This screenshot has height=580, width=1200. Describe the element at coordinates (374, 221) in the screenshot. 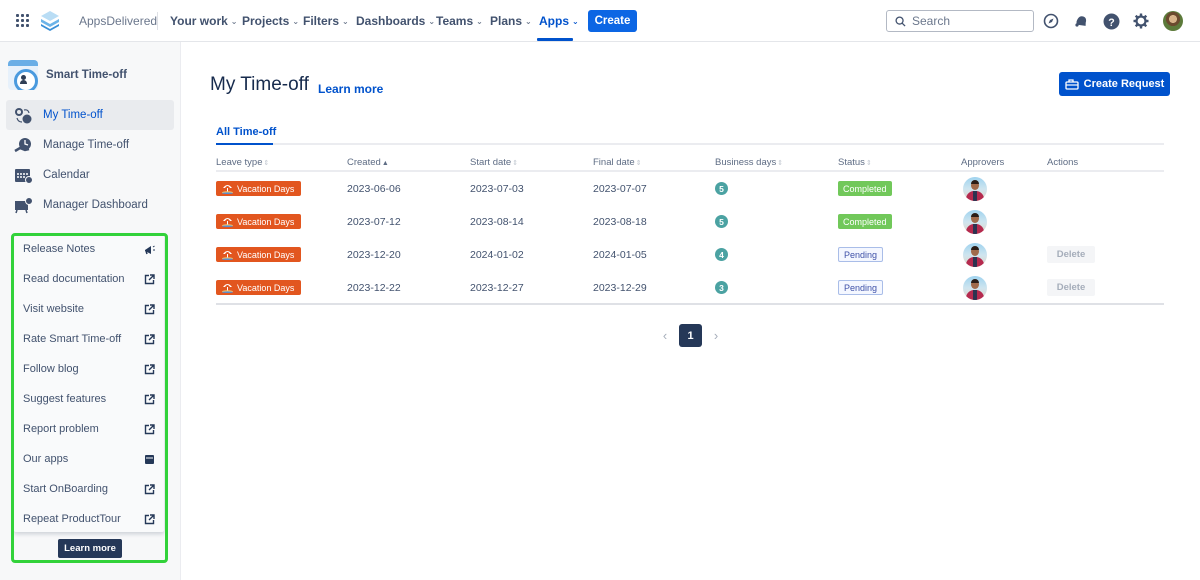

I see `cell-created: 2023-07-12` at that location.